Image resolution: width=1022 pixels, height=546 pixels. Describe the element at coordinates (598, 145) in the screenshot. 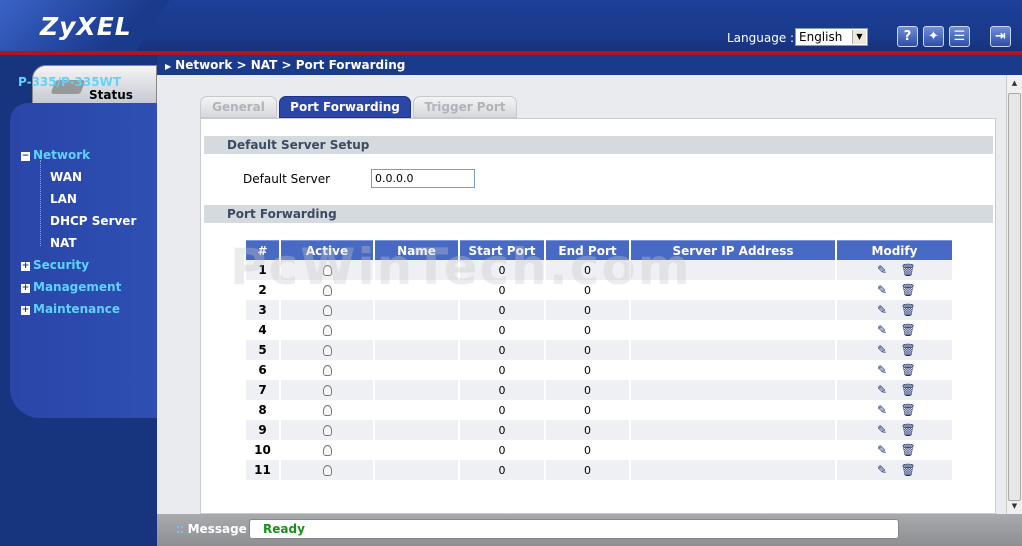

I see `default-server-section-title: Default Server Setup` at that location.